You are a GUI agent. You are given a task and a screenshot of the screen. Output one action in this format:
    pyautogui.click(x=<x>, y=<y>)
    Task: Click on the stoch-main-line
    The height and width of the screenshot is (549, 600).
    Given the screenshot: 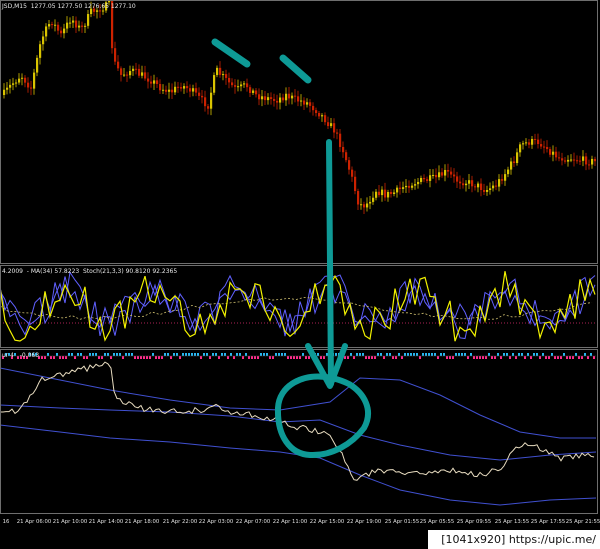 What is the action you would take?
    pyautogui.click(x=298, y=306)
    